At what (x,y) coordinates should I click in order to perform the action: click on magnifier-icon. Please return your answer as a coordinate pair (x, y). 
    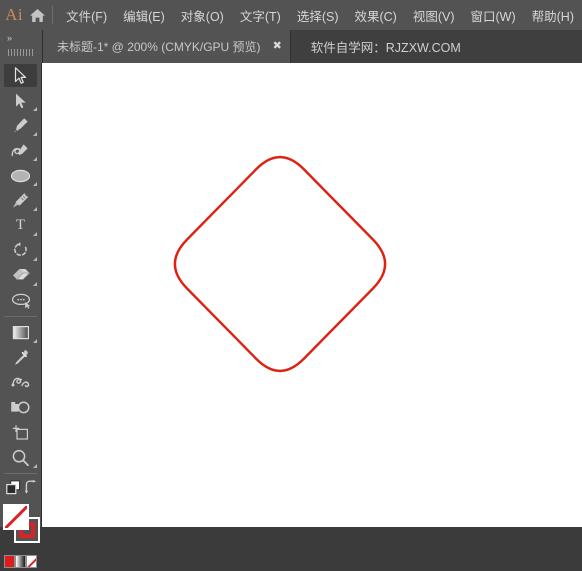
    Looking at the image, I should click on (20, 457).